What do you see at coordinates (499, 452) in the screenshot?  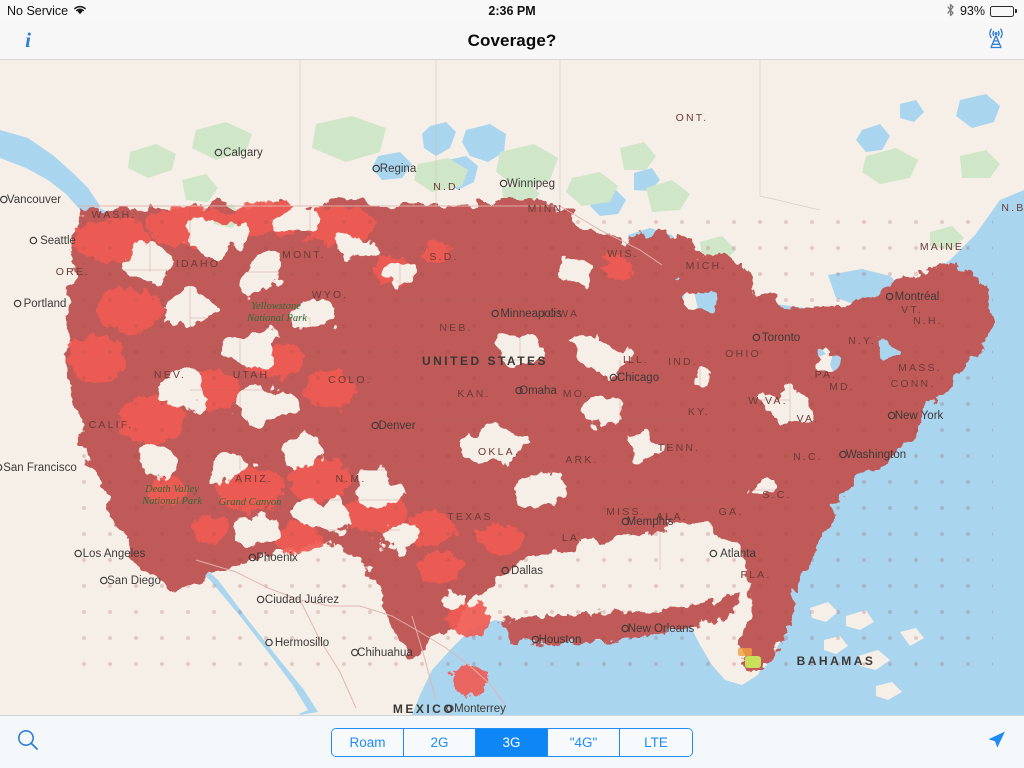 I see `map-region-label: OKLA.` at bounding box center [499, 452].